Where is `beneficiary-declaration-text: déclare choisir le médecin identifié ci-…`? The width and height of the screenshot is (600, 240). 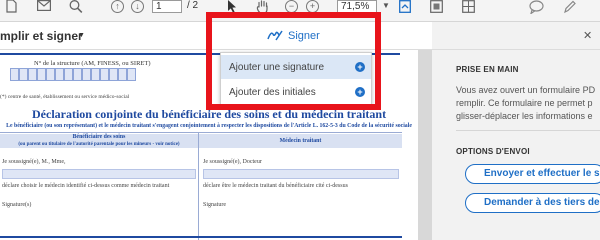
beneficiary-declaration-text: déclare choisir le médecin identifié ci-… is located at coordinates (86, 186).